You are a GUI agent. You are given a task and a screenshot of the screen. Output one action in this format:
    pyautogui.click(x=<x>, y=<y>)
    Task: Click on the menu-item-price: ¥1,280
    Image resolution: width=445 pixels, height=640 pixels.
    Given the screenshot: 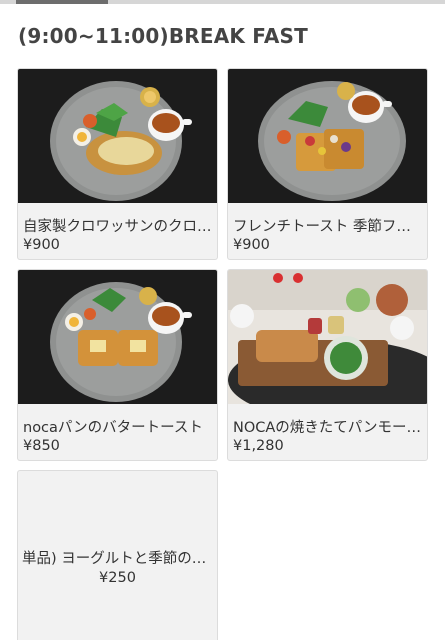 What is the action you would take?
    pyautogui.click(x=258, y=446)
    